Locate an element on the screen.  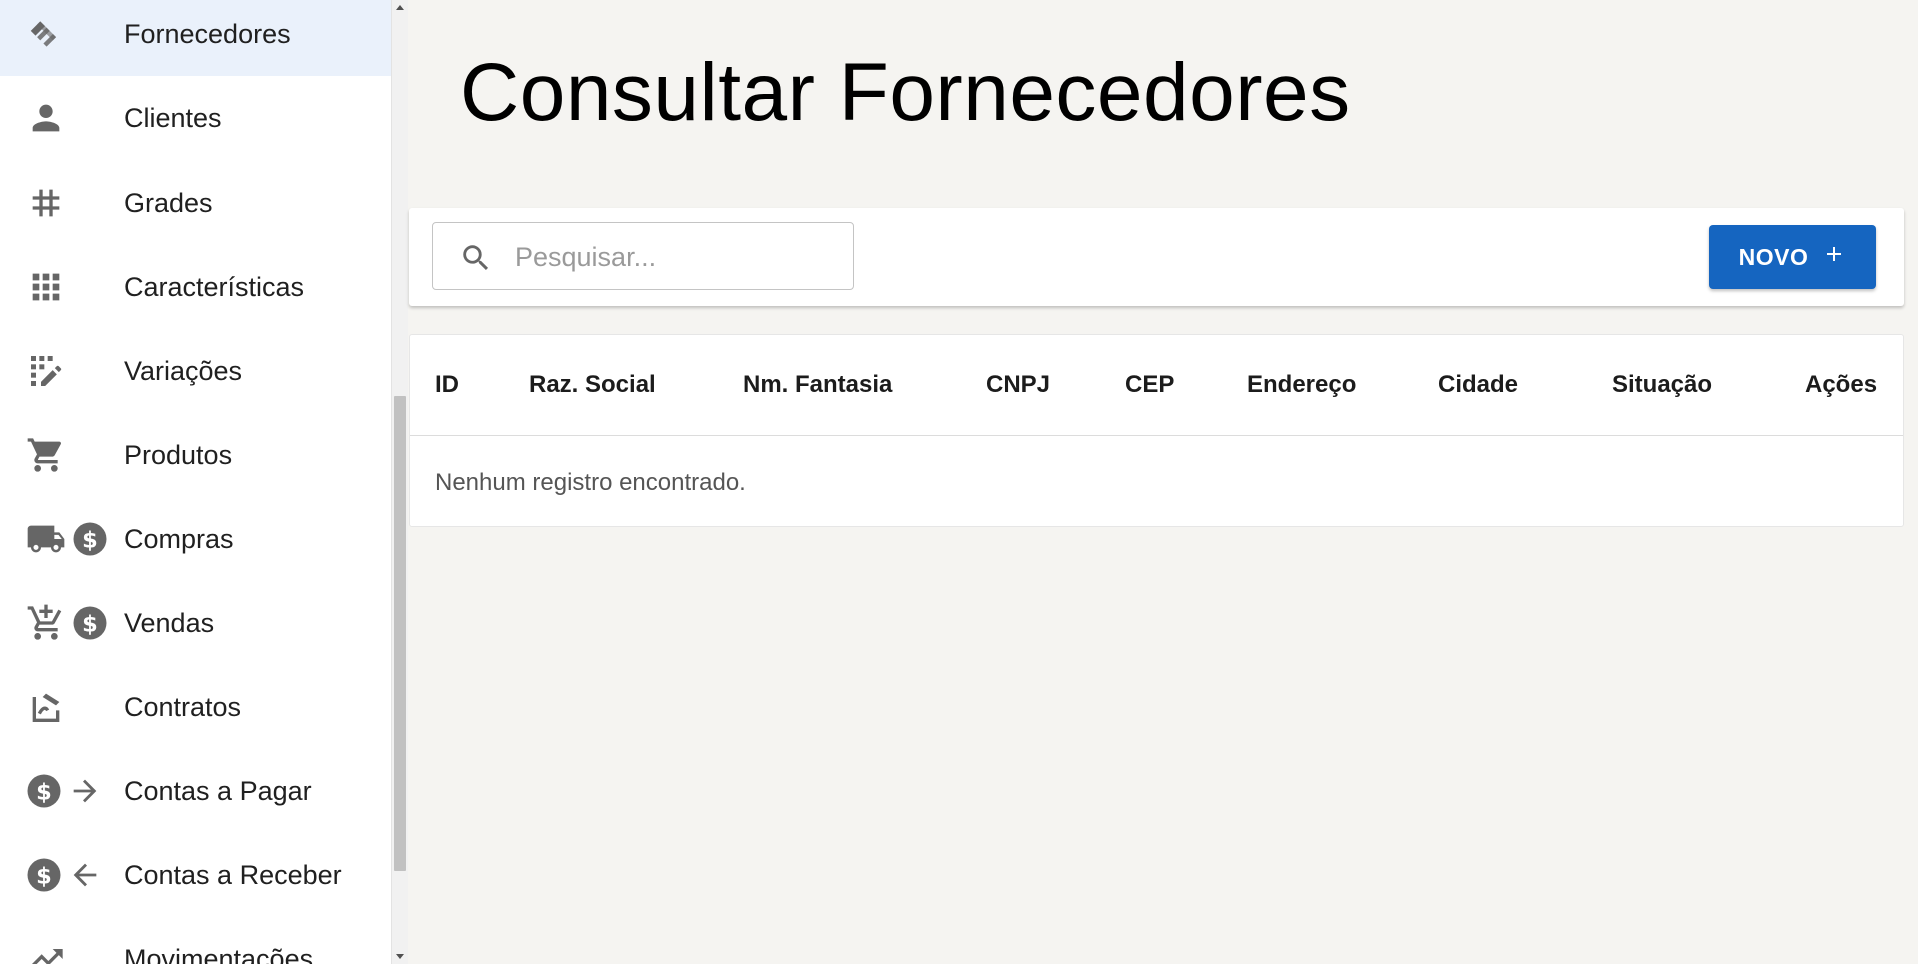
sidebar-item-contas-a-receber: $ Contas a Receber is located at coordinates (195, 875).